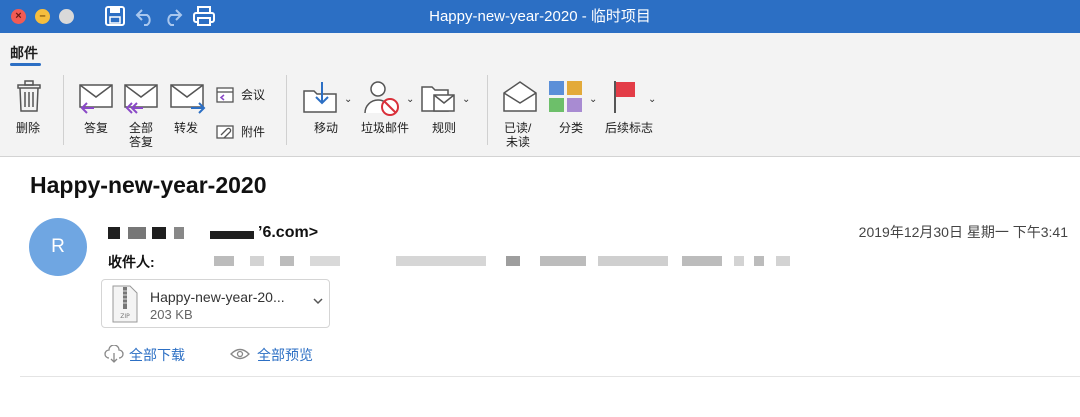 The width and height of the screenshot is (1080, 417). I want to click on attachment-size: 203 KB, so click(171, 314).